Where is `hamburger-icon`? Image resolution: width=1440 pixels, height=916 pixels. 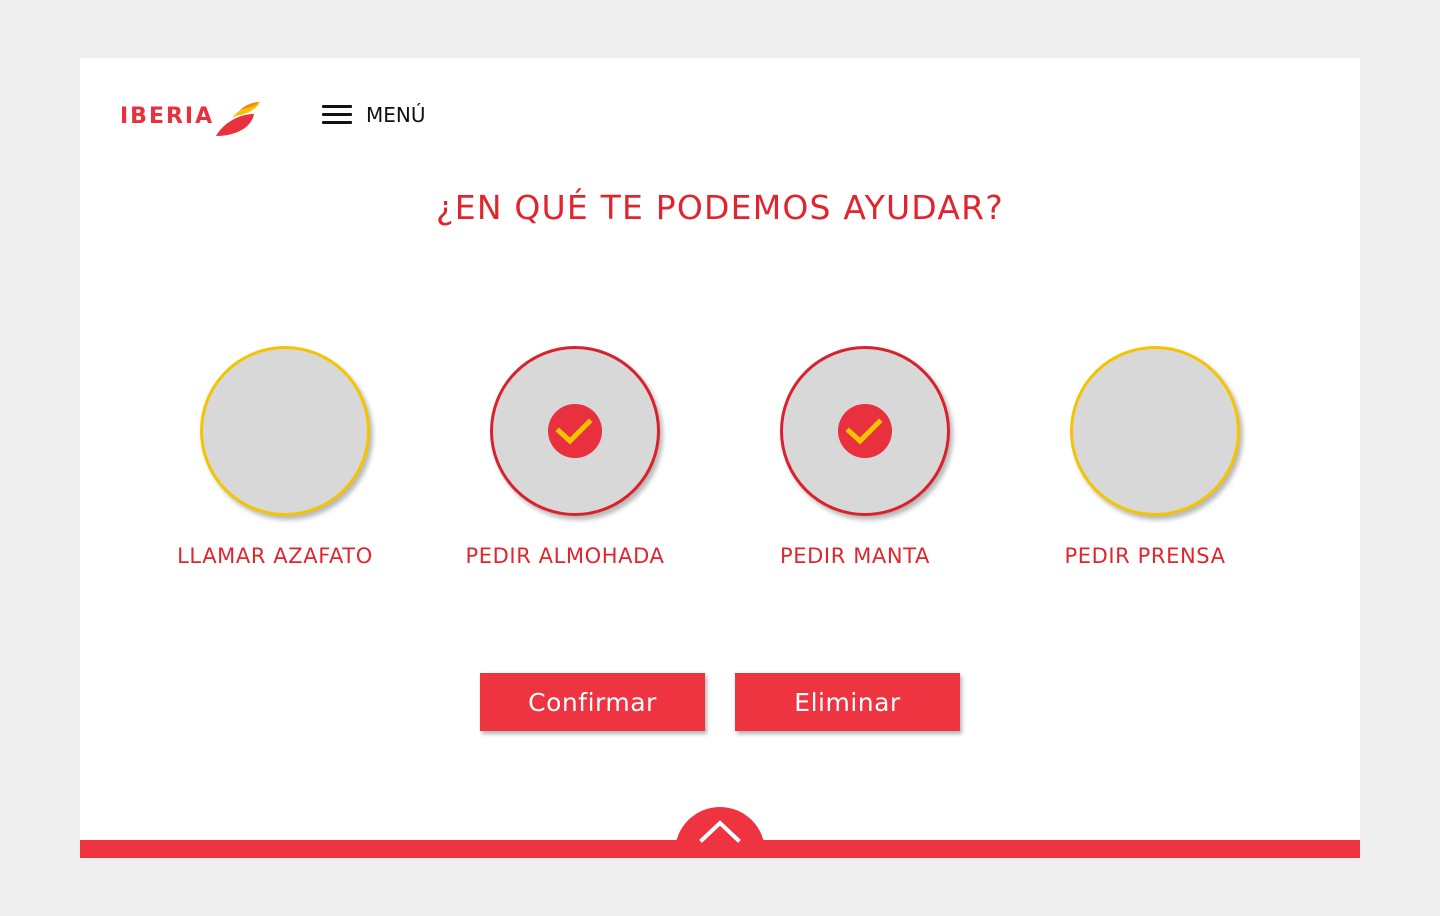
hamburger-icon is located at coordinates (337, 115).